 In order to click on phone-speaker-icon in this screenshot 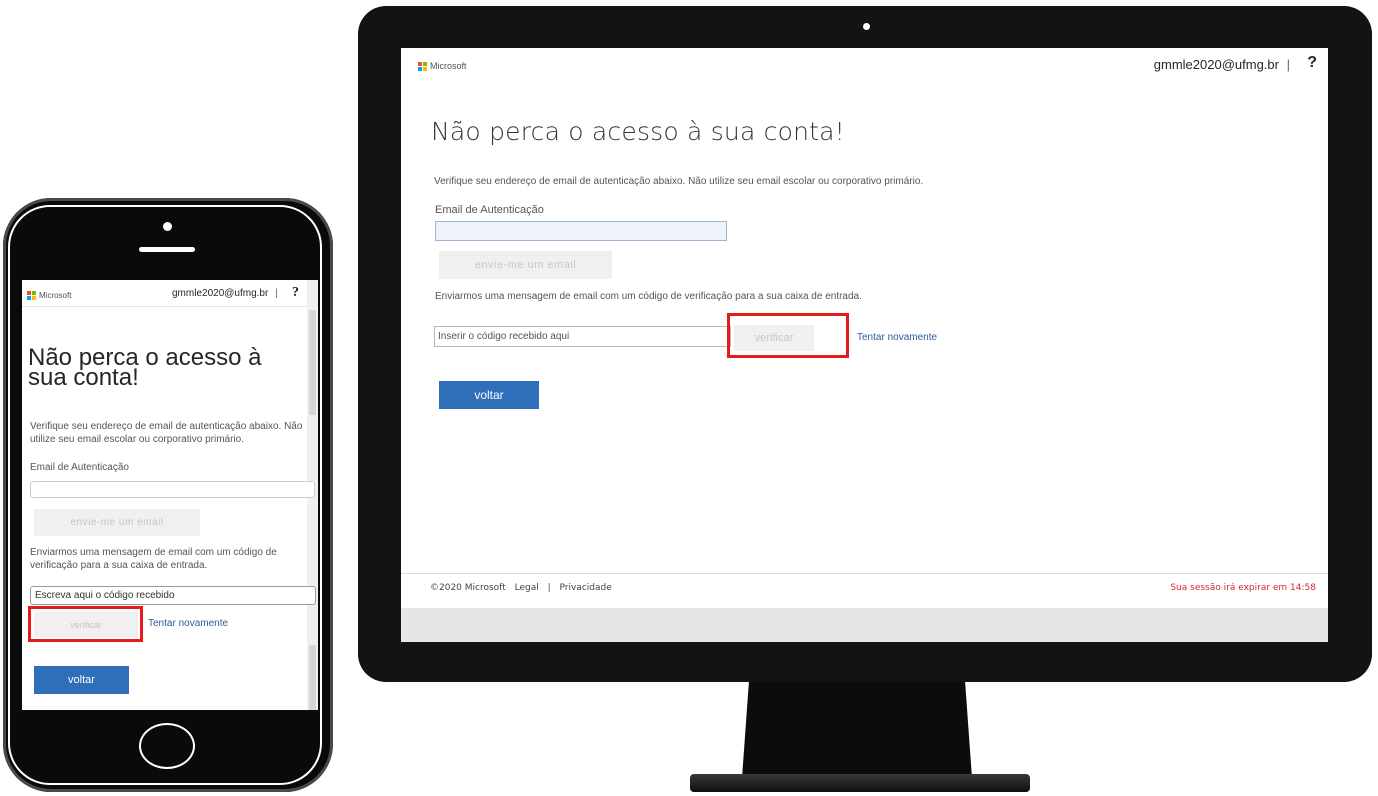, I will do `click(167, 249)`.